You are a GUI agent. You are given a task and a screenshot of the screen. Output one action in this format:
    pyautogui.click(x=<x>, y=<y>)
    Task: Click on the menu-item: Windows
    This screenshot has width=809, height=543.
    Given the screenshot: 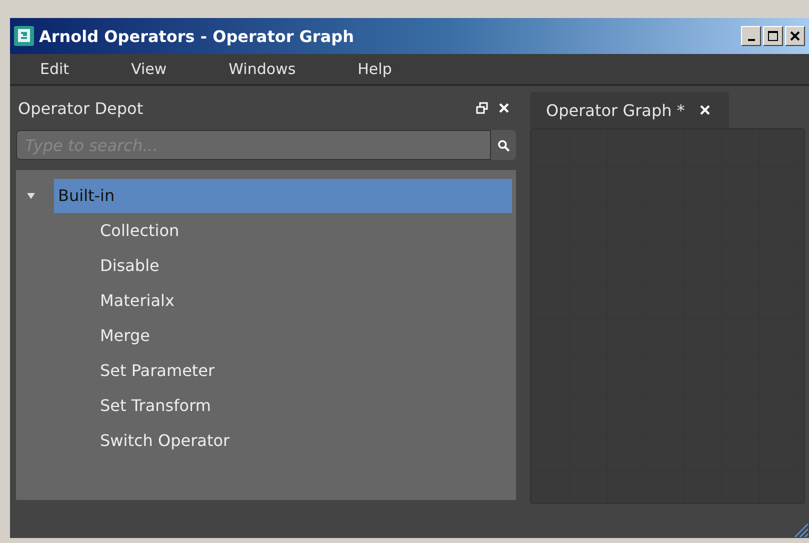 What is the action you would take?
    pyautogui.click(x=262, y=69)
    